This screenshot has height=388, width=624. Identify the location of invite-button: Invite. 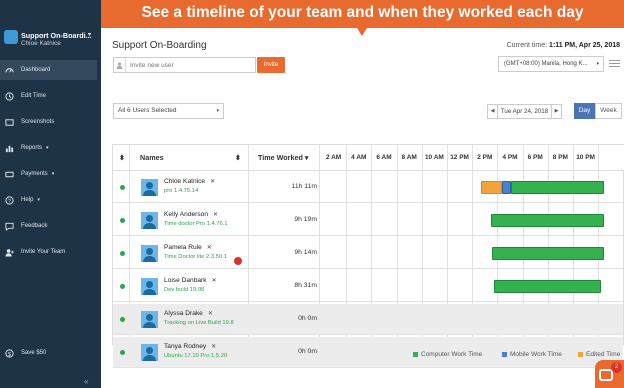
(271, 65).